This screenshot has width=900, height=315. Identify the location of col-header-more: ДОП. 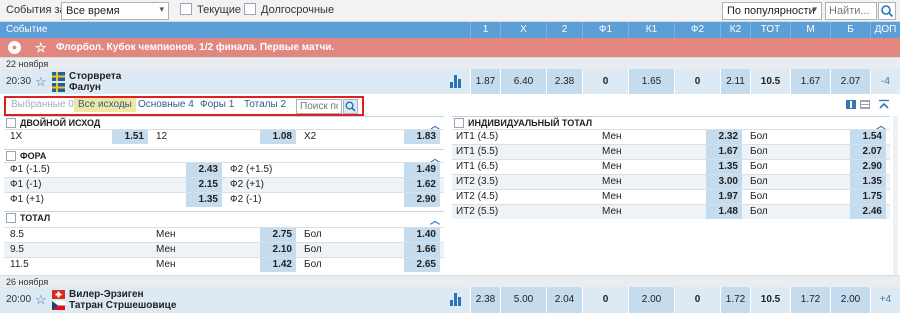
(885, 30).